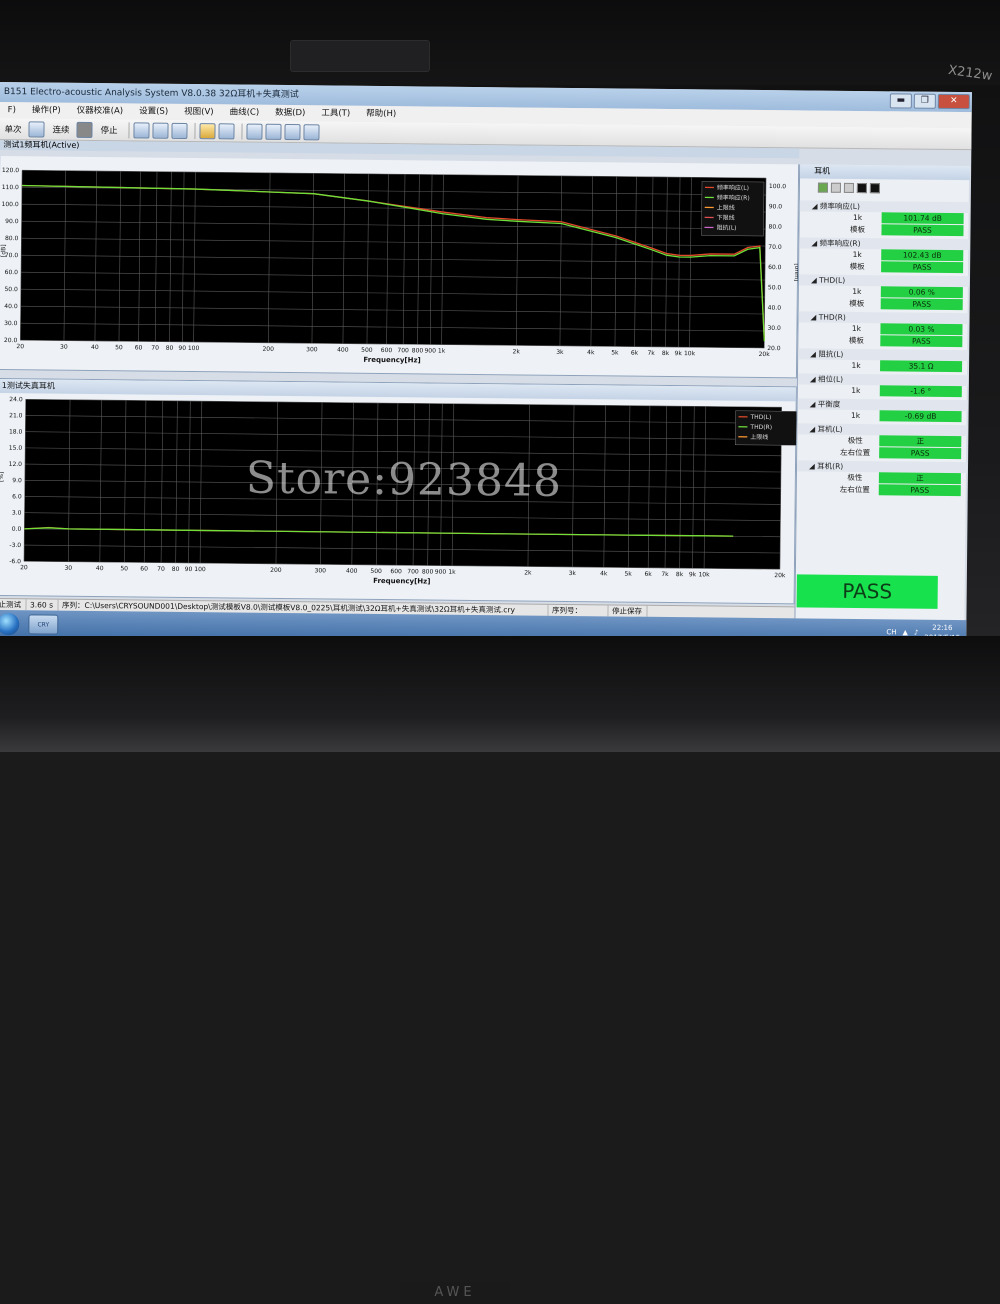  I want to click on results-panel-title: 耳机, so click(885, 172).